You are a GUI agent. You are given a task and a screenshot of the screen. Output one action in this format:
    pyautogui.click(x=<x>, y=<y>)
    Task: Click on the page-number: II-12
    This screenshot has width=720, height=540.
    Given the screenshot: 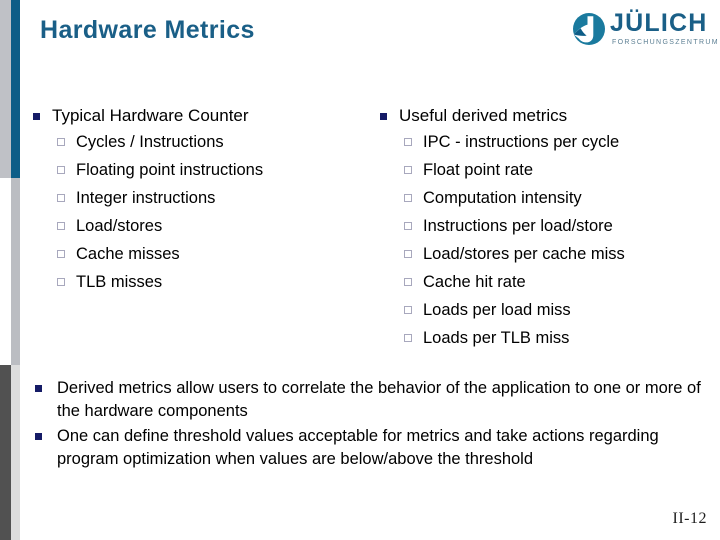 What is the action you would take?
    pyautogui.click(x=689, y=518)
    